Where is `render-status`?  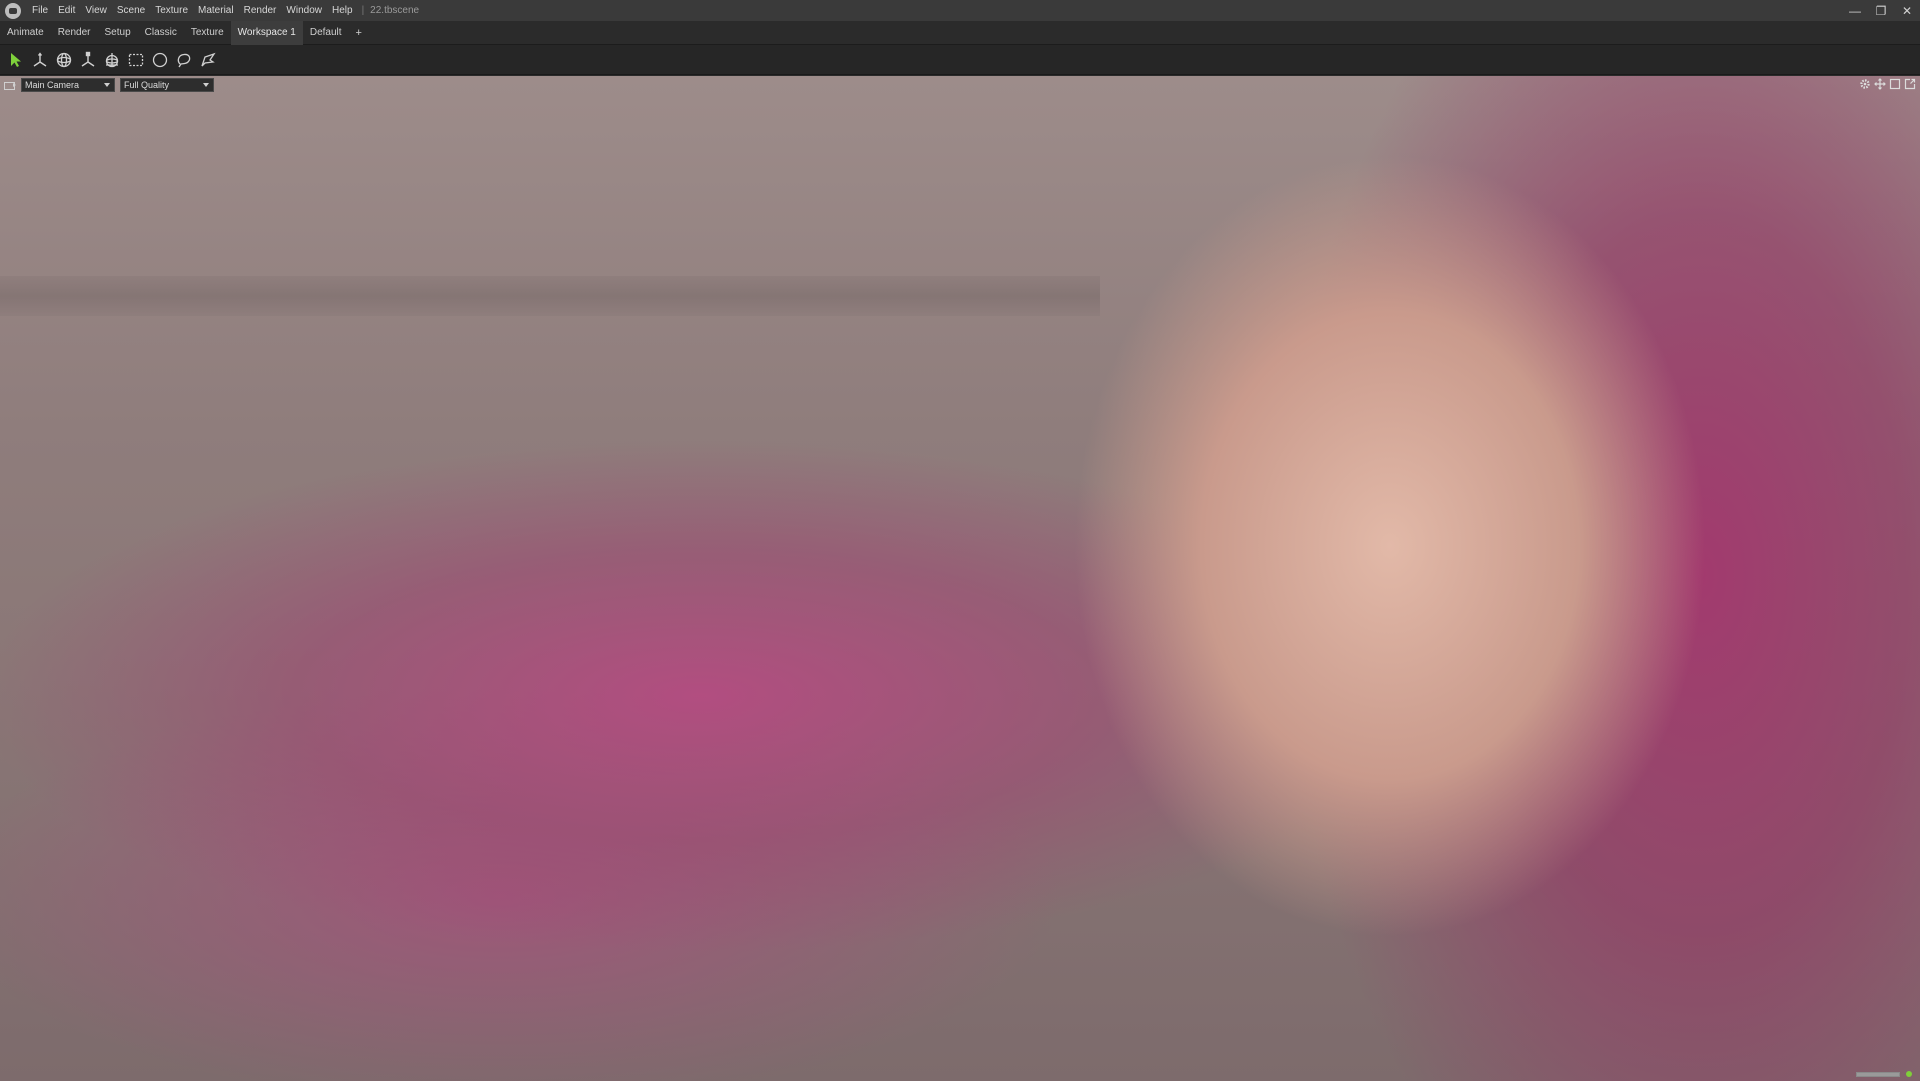 render-status is located at coordinates (1884, 1074).